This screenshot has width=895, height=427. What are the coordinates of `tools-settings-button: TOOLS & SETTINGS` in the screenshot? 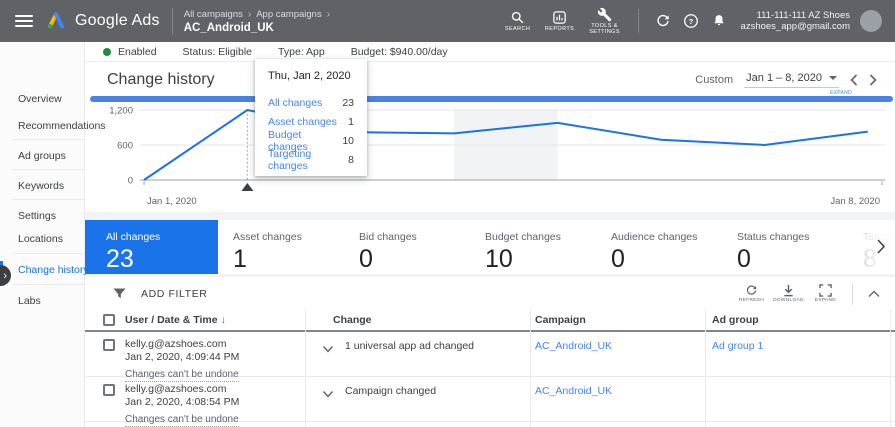 It's located at (605, 21).